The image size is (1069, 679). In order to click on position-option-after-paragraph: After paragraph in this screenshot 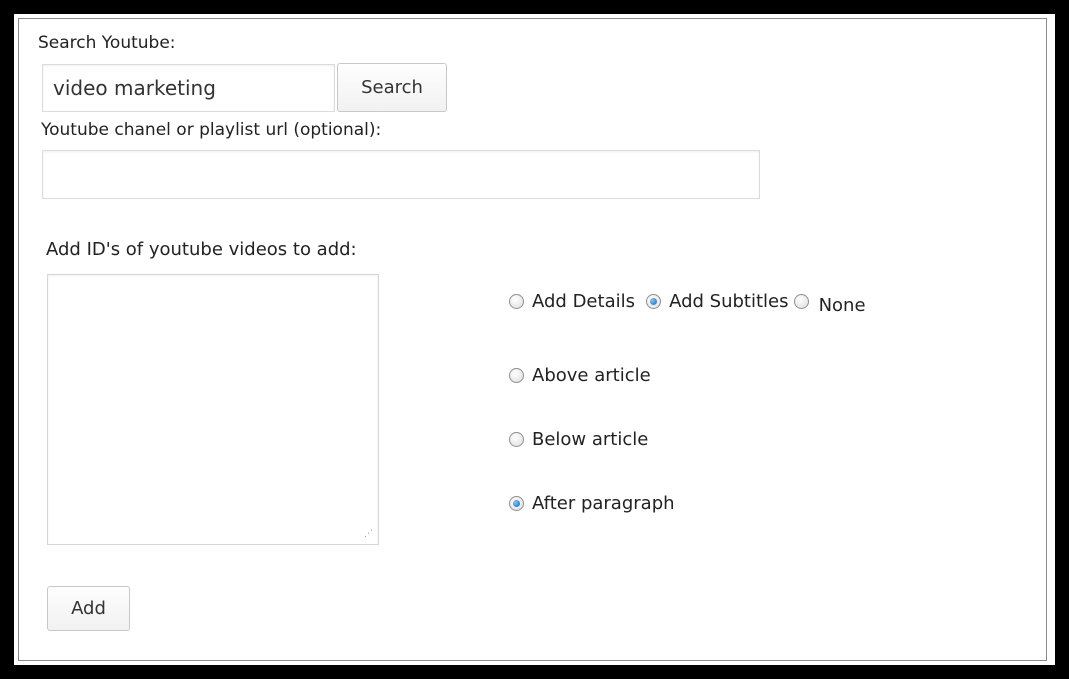, I will do `click(592, 506)`.